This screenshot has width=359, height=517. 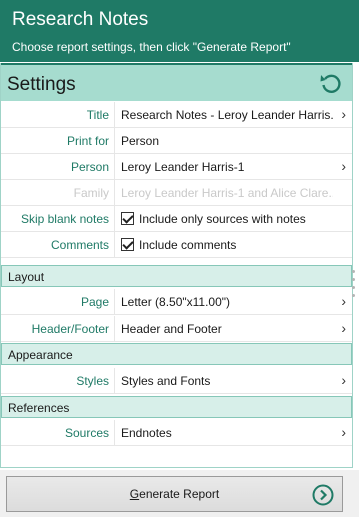 What do you see at coordinates (222, 219) in the screenshot?
I see `skip-blank-notes-text: Include only sources with notes` at bounding box center [222, 219].